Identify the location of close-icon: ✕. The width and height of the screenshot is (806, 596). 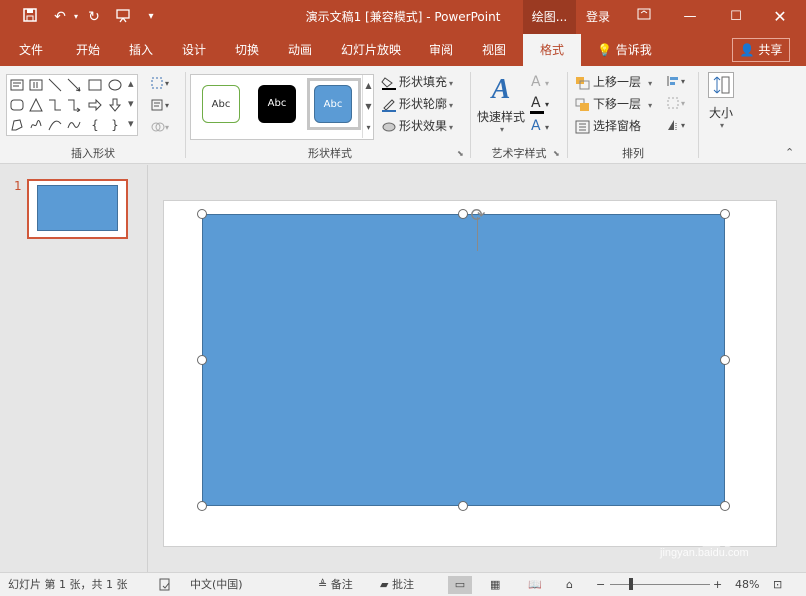
(780, 17).